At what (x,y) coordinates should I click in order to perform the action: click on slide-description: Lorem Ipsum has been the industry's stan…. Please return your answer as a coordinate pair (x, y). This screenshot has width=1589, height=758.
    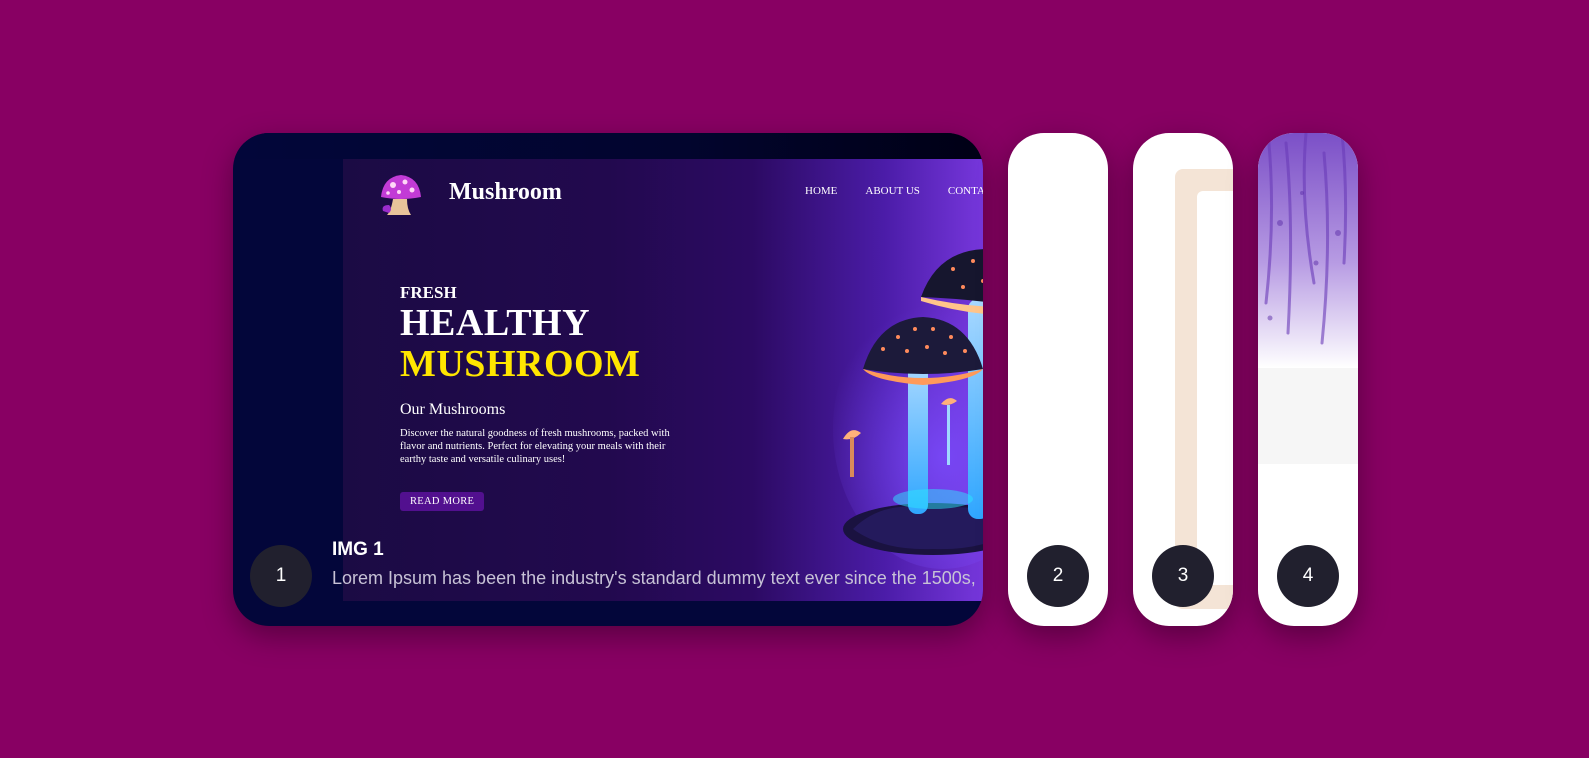
    Looking at the image, I should click on (654, 578).